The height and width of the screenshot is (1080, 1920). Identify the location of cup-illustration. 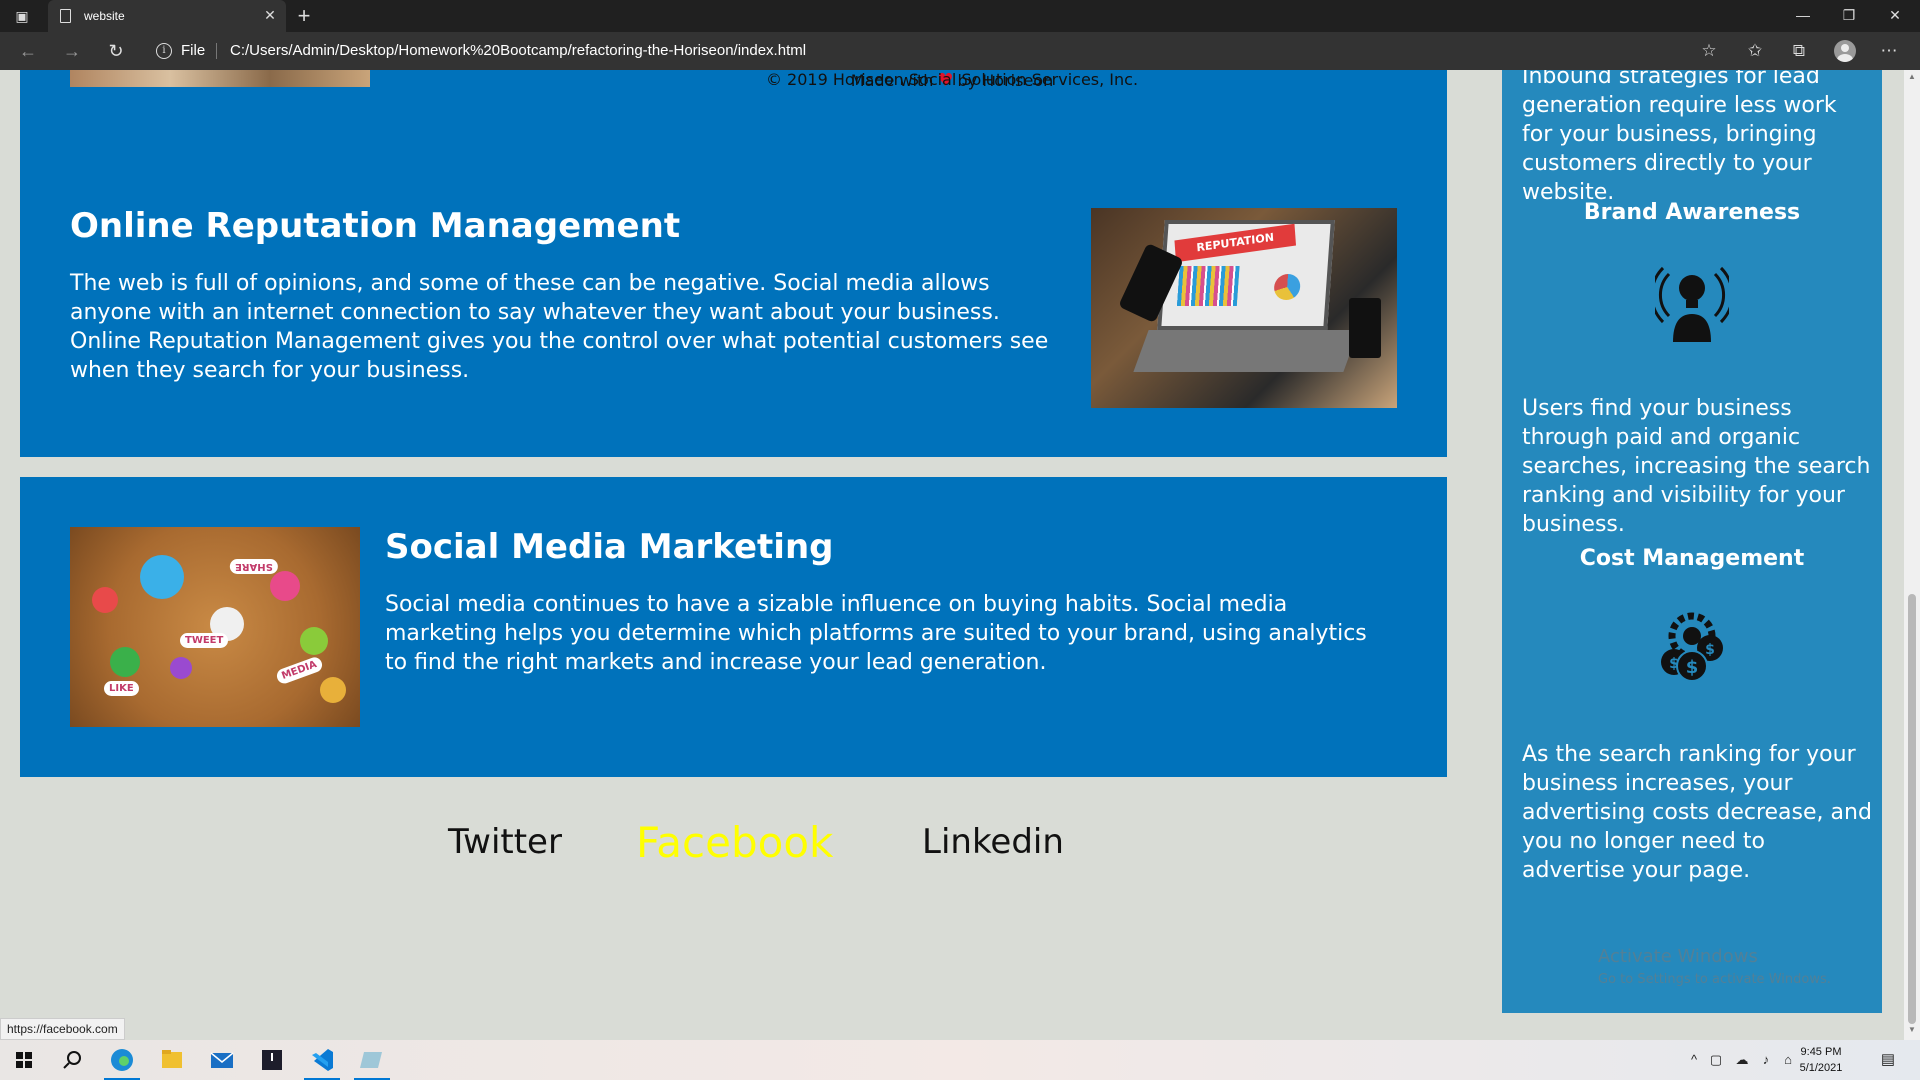
(1365, 328).